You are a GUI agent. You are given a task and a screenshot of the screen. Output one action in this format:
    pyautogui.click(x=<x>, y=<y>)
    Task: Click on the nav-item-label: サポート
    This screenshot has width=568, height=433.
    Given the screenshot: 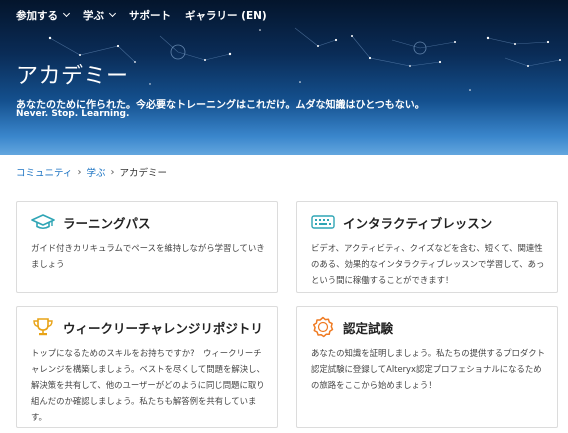 What is the action you would take?
    pyautogui.click(x=150, y=15)
    